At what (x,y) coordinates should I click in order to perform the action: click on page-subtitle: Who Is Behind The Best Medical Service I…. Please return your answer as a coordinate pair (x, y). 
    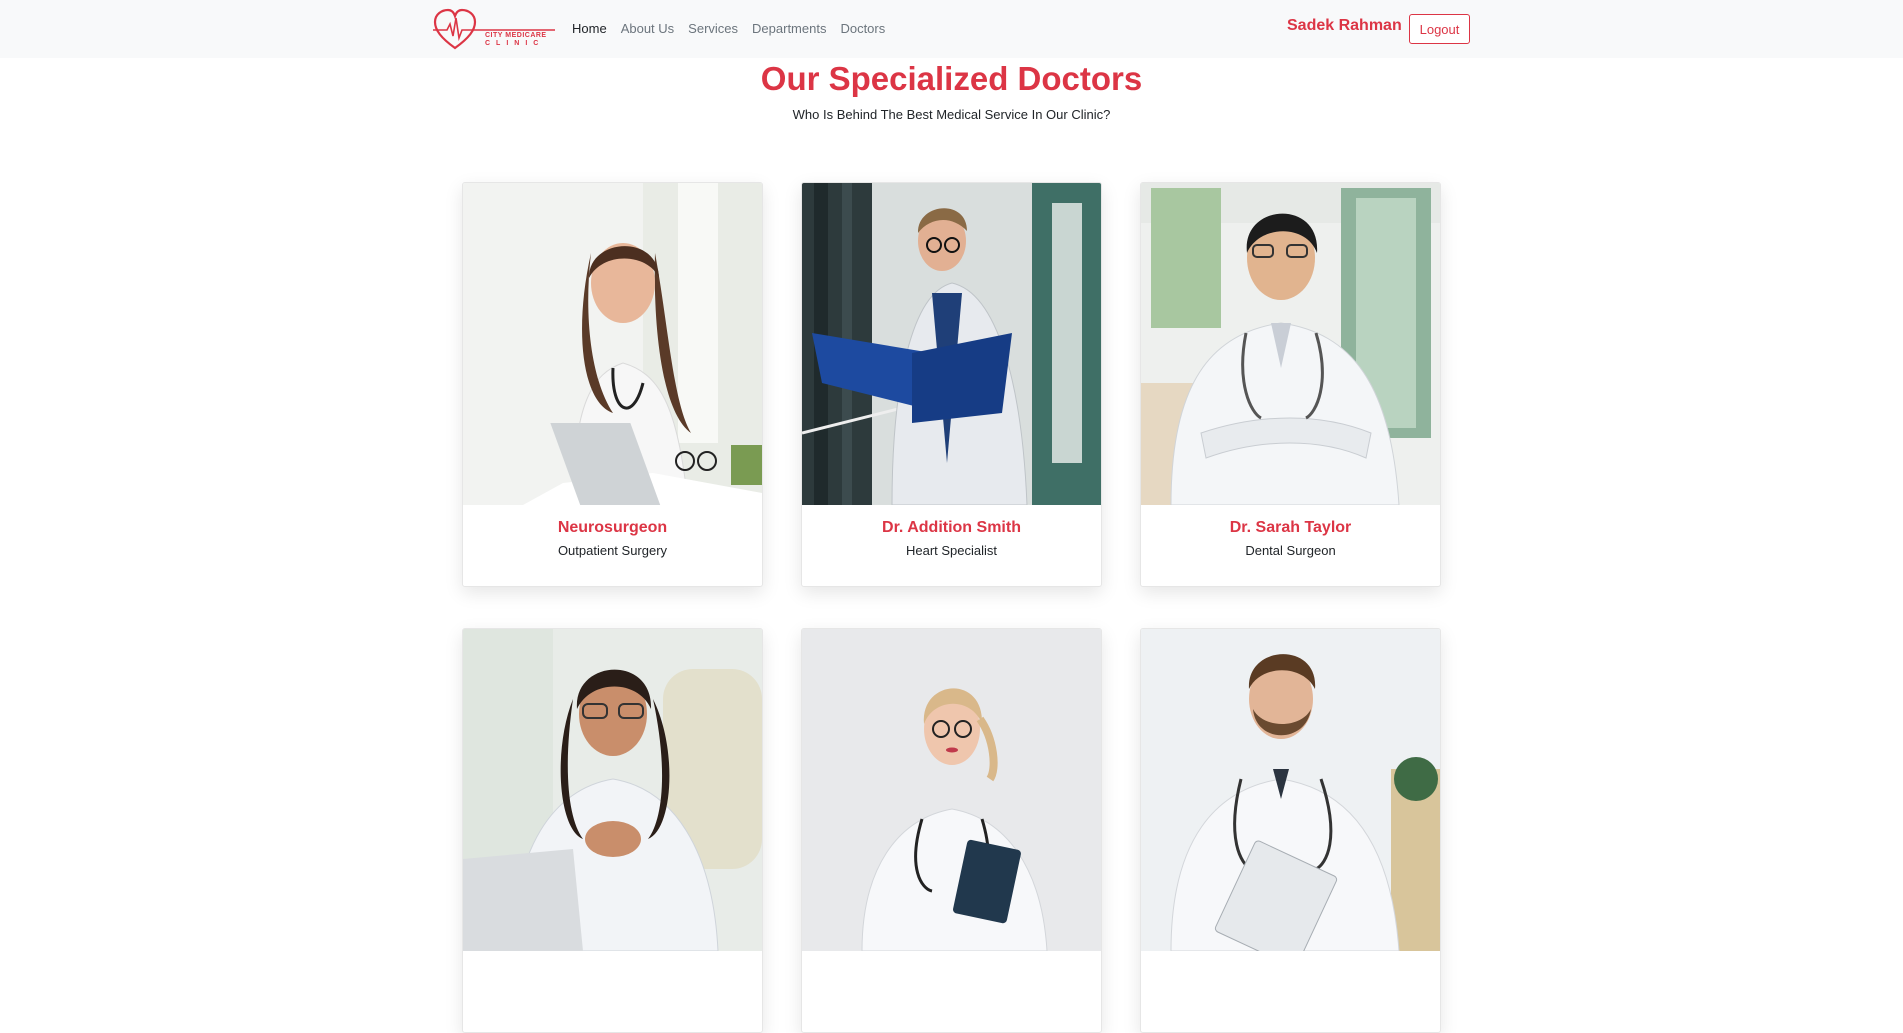
    Looking at the image, I should click on (951, 114).